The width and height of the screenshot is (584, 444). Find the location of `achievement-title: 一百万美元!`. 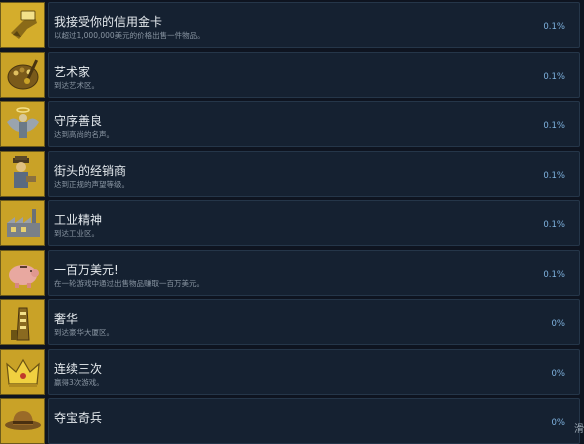

achievement-title: 一百万美元! is located at coordinates (86, 270).